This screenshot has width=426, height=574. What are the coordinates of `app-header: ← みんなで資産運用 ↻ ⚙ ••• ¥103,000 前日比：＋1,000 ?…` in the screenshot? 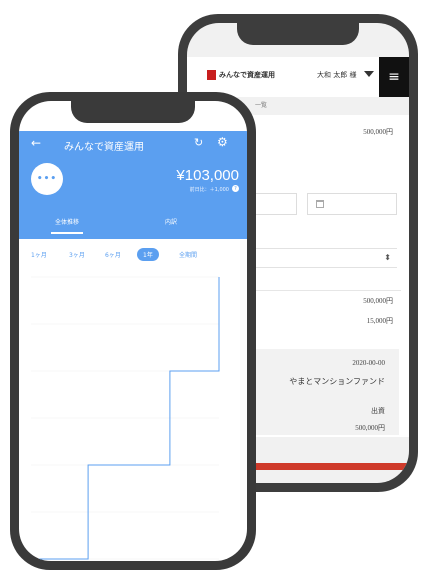 It's located at (133, 185).